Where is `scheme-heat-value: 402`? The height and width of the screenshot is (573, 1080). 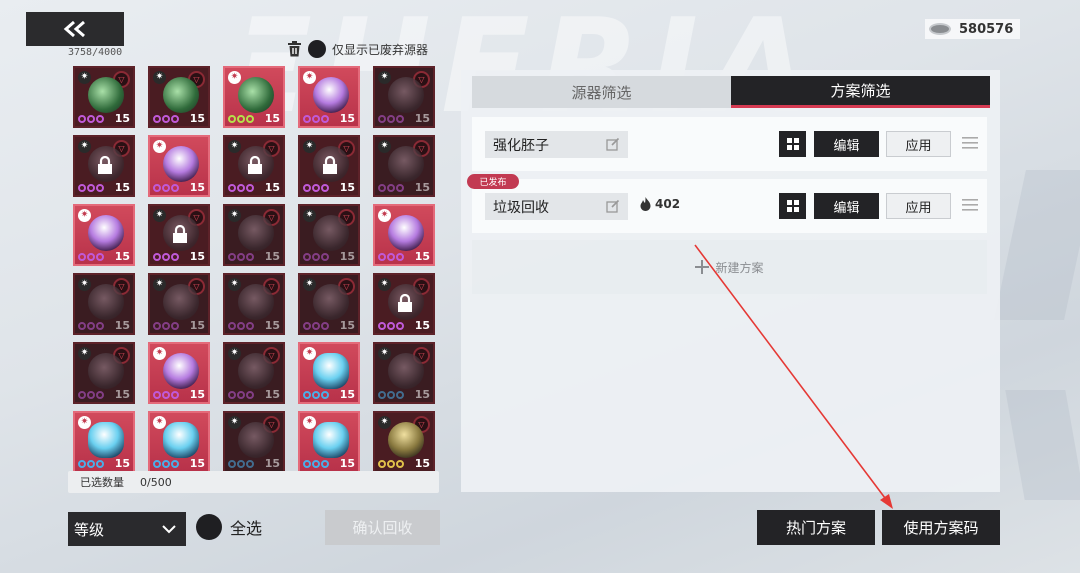 scheme-heat-value: 402 is located at coordinates (668, 204).